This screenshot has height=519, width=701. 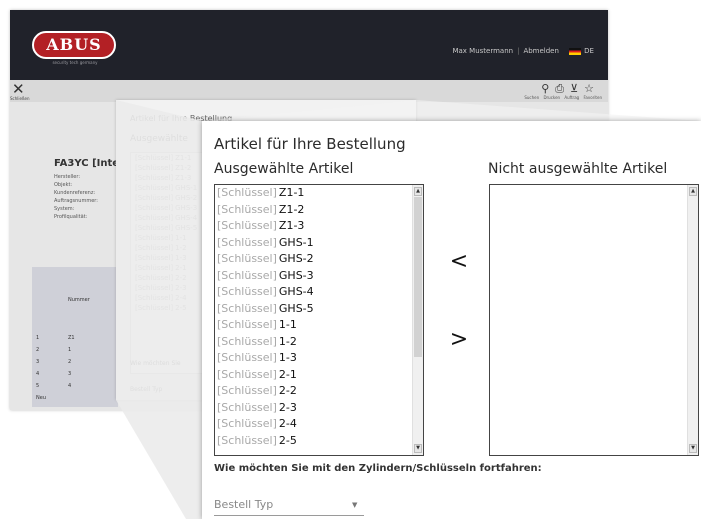 What do you see at coordinates (319, 259) in the screenshot?
I see `list-item: [Schlüssel] GHS-2` at bounding box center [319, 259].